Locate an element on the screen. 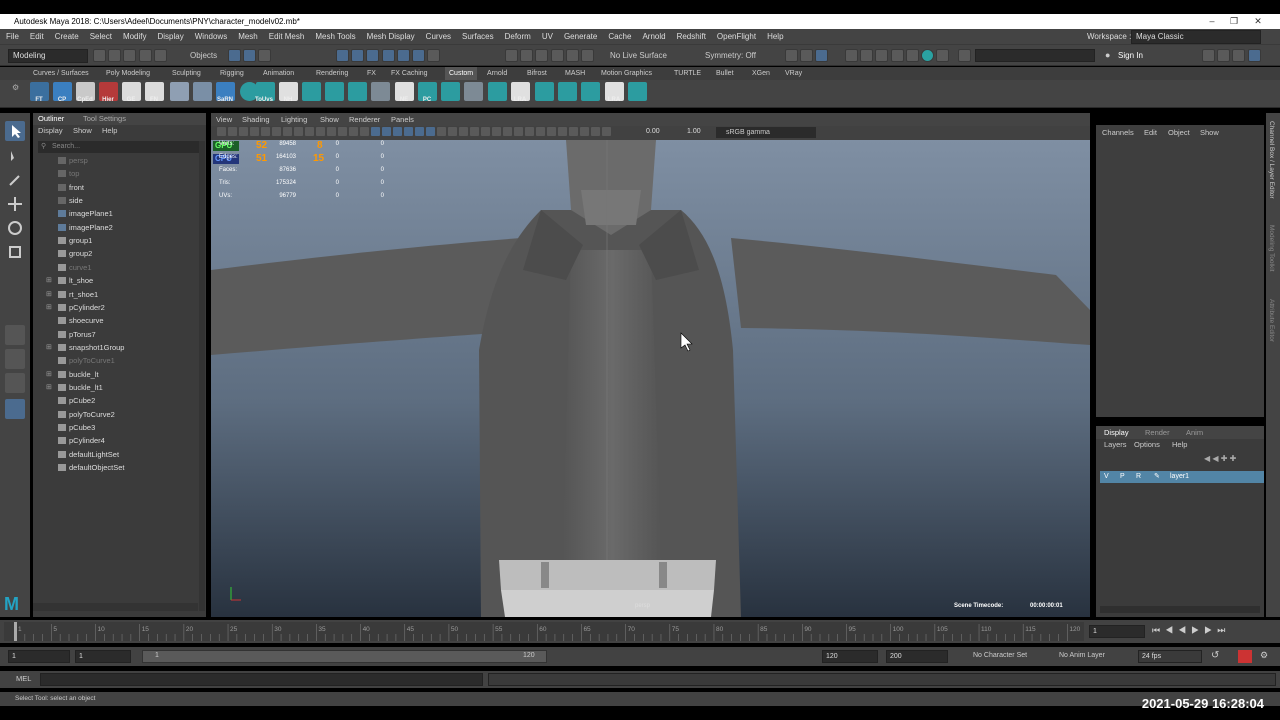 The image size is (1280, 720). select-component-icon is located at coordinates (265, 55).